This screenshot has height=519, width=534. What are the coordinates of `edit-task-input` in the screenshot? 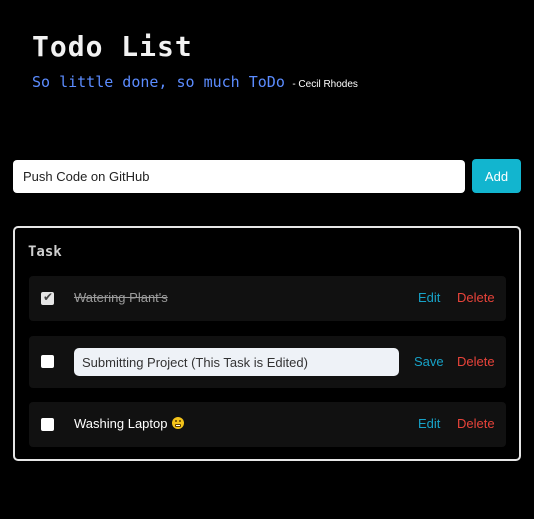 It's located at (236, 362).